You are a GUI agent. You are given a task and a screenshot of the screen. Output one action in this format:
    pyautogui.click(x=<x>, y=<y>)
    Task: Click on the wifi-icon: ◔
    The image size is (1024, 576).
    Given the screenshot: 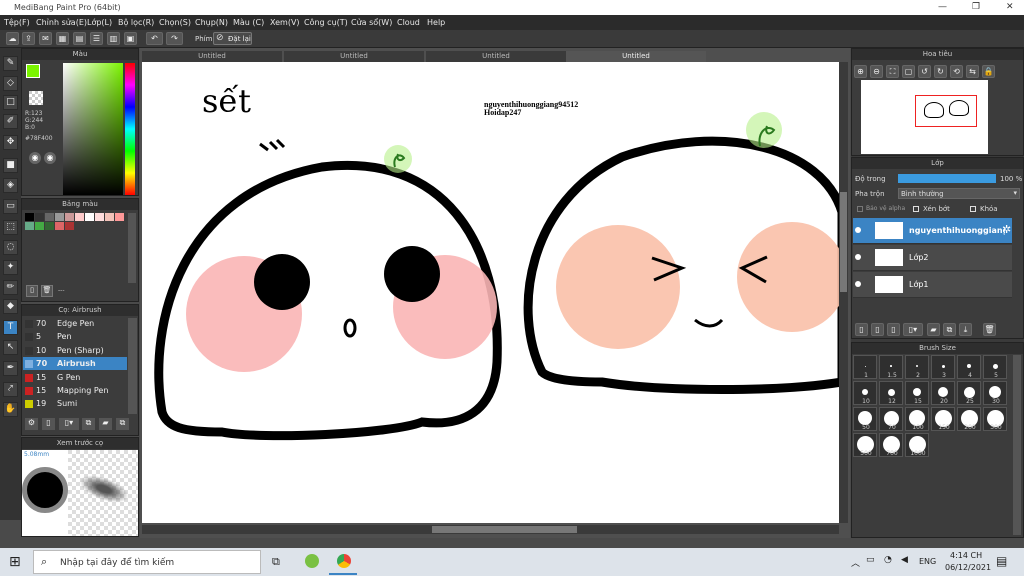 What is the action you would take?
    pyautogui.click(x=888, y=560)
    